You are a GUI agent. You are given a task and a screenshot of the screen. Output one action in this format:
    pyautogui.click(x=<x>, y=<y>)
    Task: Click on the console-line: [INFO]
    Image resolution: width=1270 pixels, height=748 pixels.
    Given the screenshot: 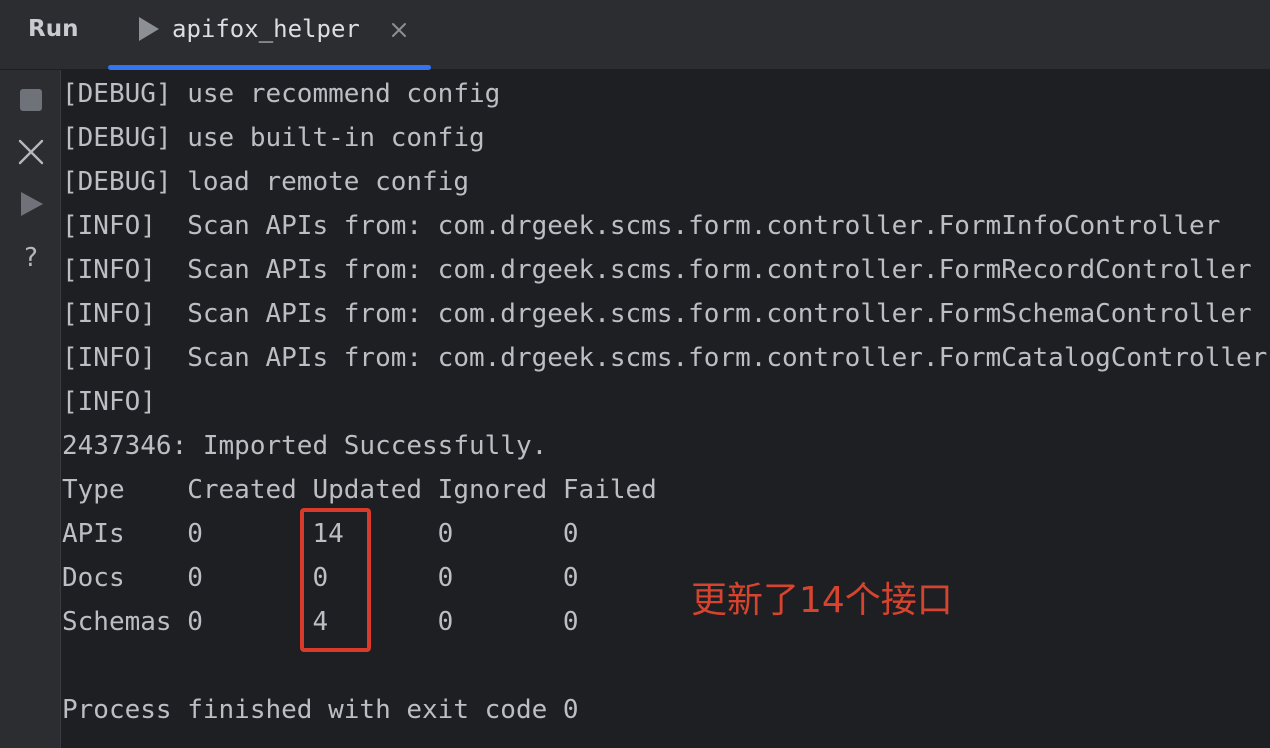 What is the action you would take?
    pyautogui.click(x=109, y=402)
    